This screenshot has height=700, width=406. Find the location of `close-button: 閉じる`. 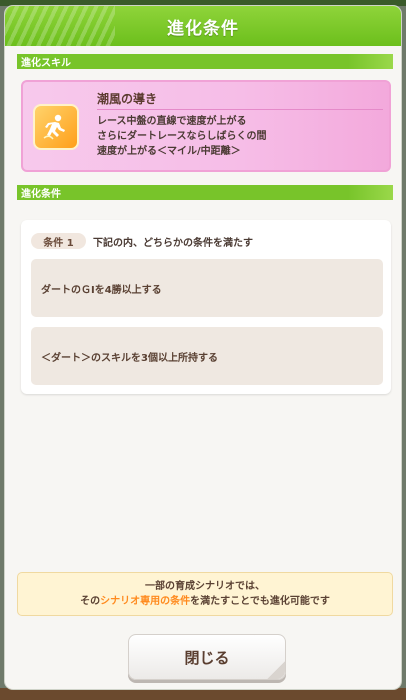

close-button: 閉じる is located at coordinates (207, 657).